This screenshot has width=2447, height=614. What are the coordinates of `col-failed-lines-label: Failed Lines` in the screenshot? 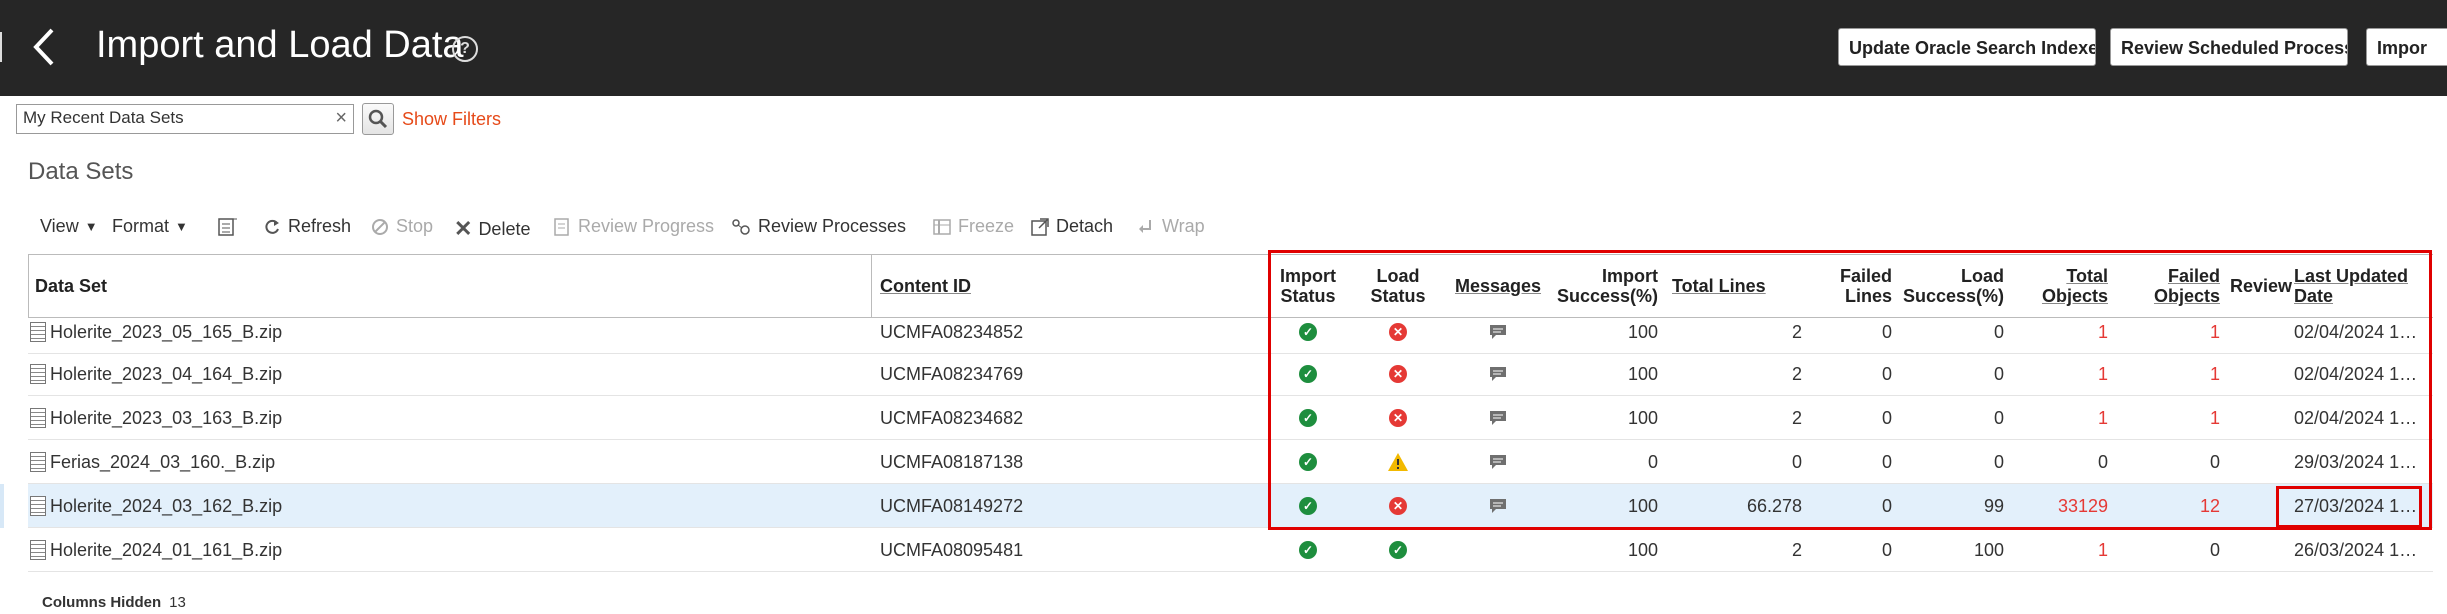 It's located at (1866, 286).